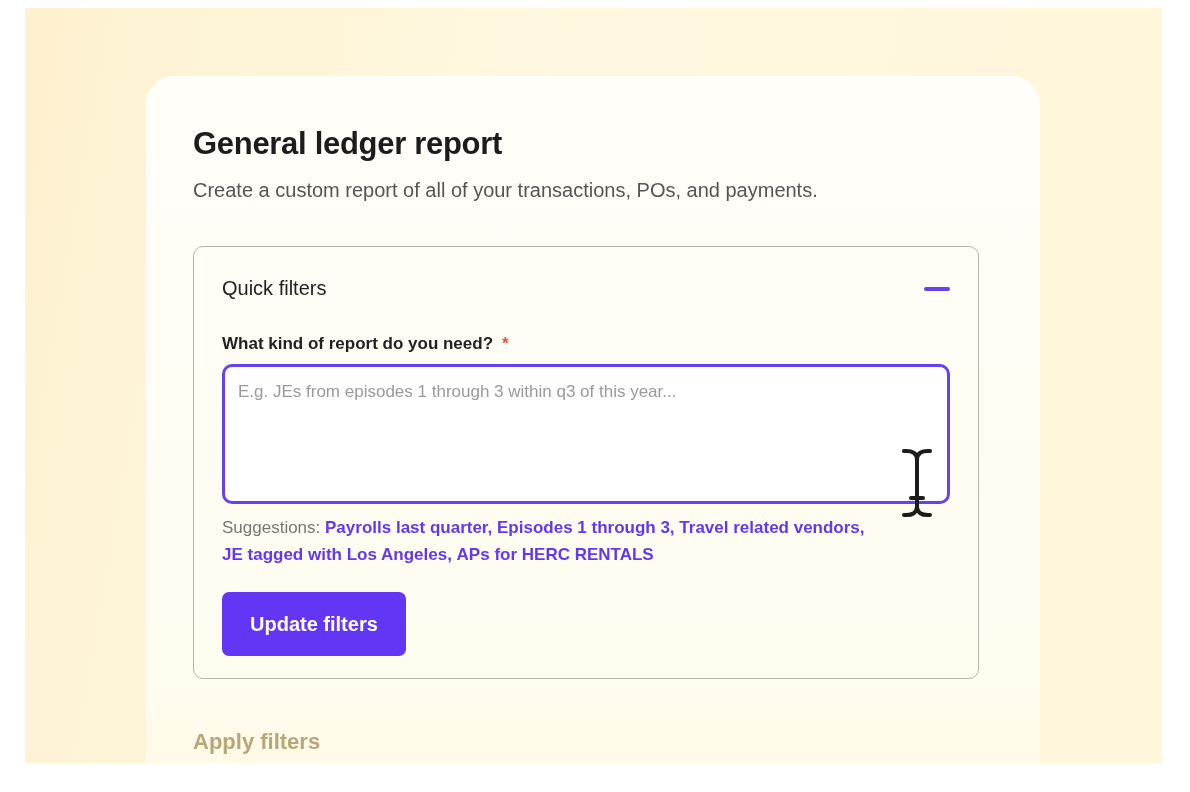  I want to click on suggestions-label: Suggestions:, so click(271, 527).